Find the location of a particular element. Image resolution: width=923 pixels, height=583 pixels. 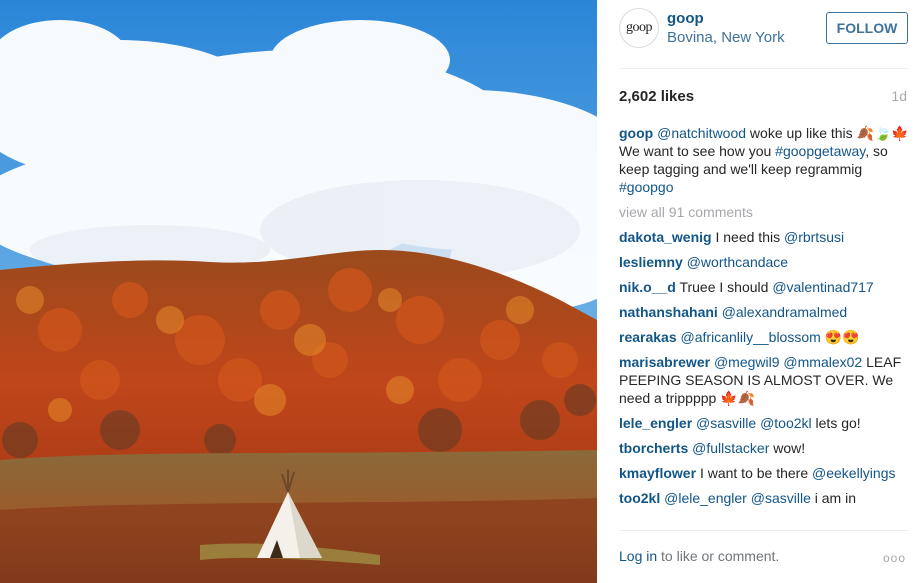

post-location: Bovina, New York is located at coordinates (726, 37).